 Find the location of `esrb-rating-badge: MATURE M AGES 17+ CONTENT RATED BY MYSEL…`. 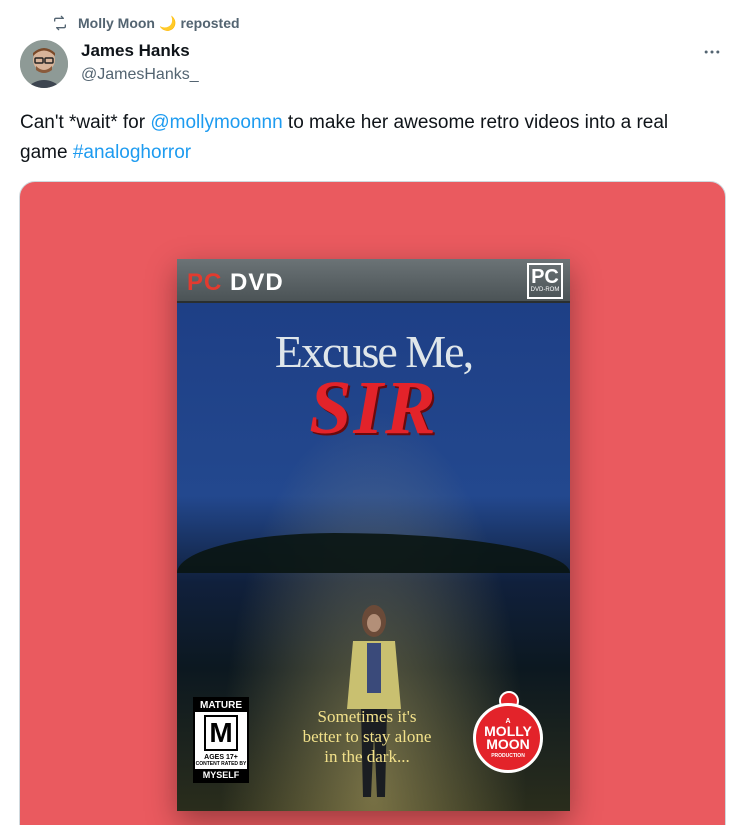

esrb-rating-badge: MATURE M AGES 17+ CONTENT RATED BY MYSEL… is located at coordinates (221, 740).